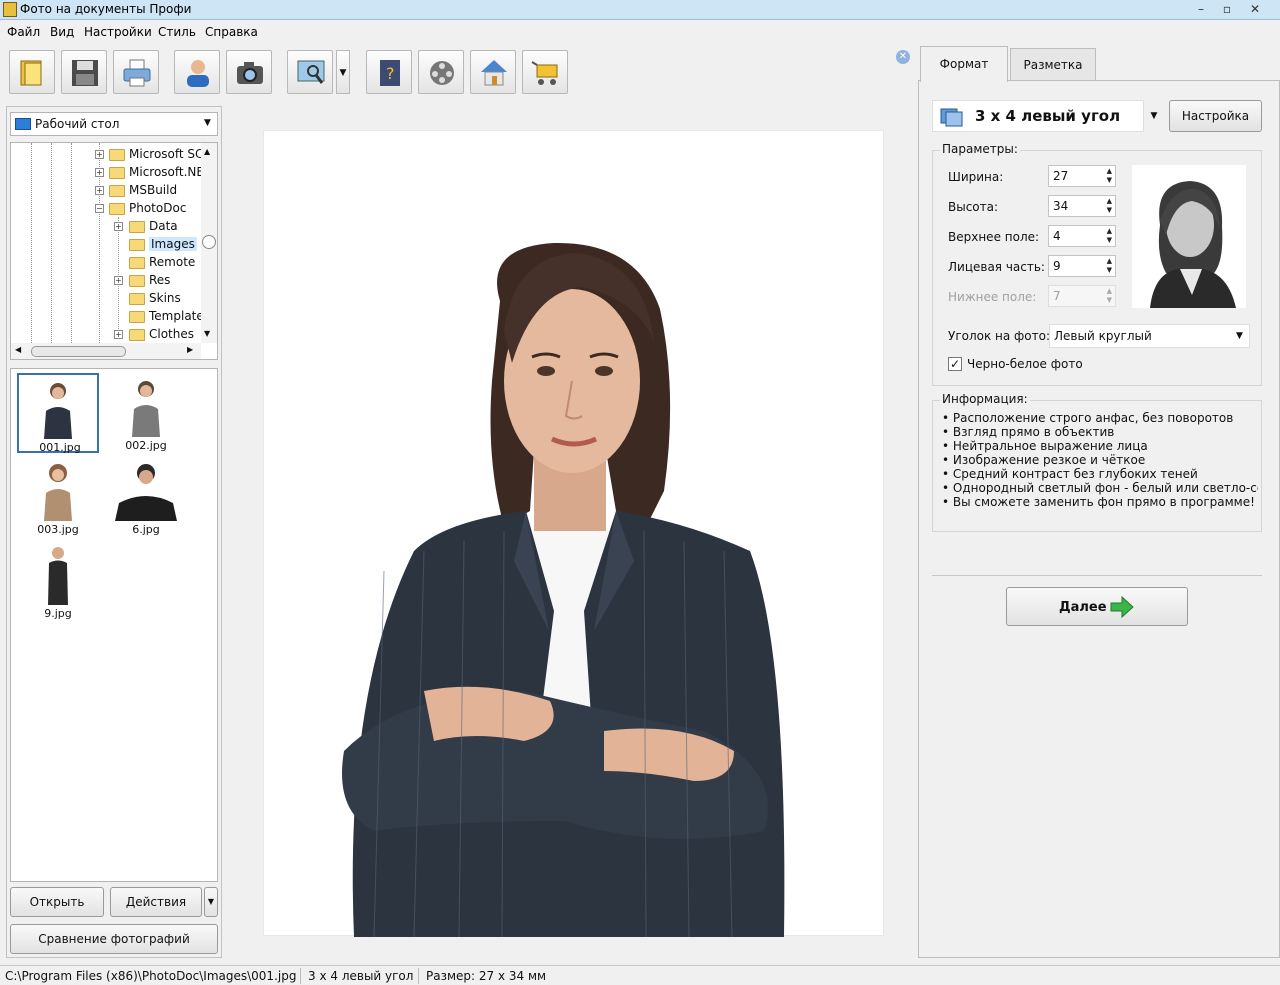 The height and width of the screenshot is (985, 1280). What do you see at coordinates (903, 57) in the screenshot?
I see `close-panel-icon: ✕` at bounding box center [903, 57].